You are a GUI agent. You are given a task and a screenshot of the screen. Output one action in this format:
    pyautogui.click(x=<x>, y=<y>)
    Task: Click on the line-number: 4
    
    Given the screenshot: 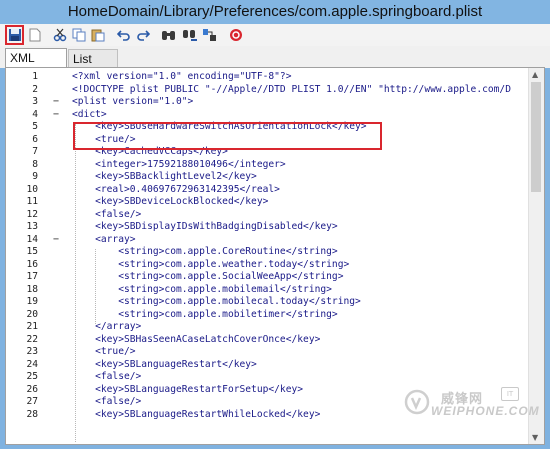 What is the action you would take?
    pyautogui.click(x=35, y=114)
    